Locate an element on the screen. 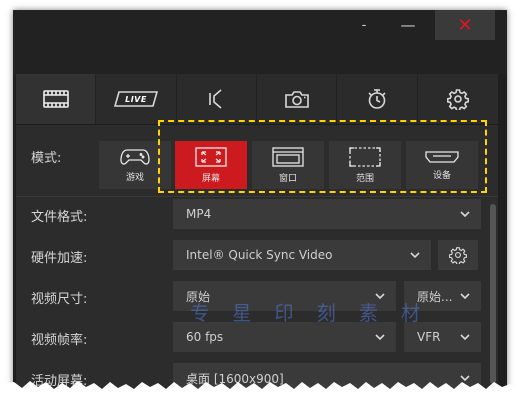  video-size-label: 视频尺寸: is located at coordinates (59, 299).